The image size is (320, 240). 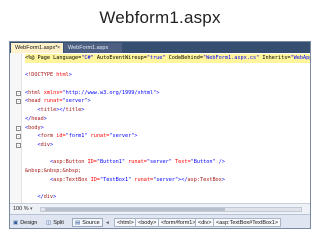 I want to click on design-view-button: ▣ Design, so click(x=25, y=223).